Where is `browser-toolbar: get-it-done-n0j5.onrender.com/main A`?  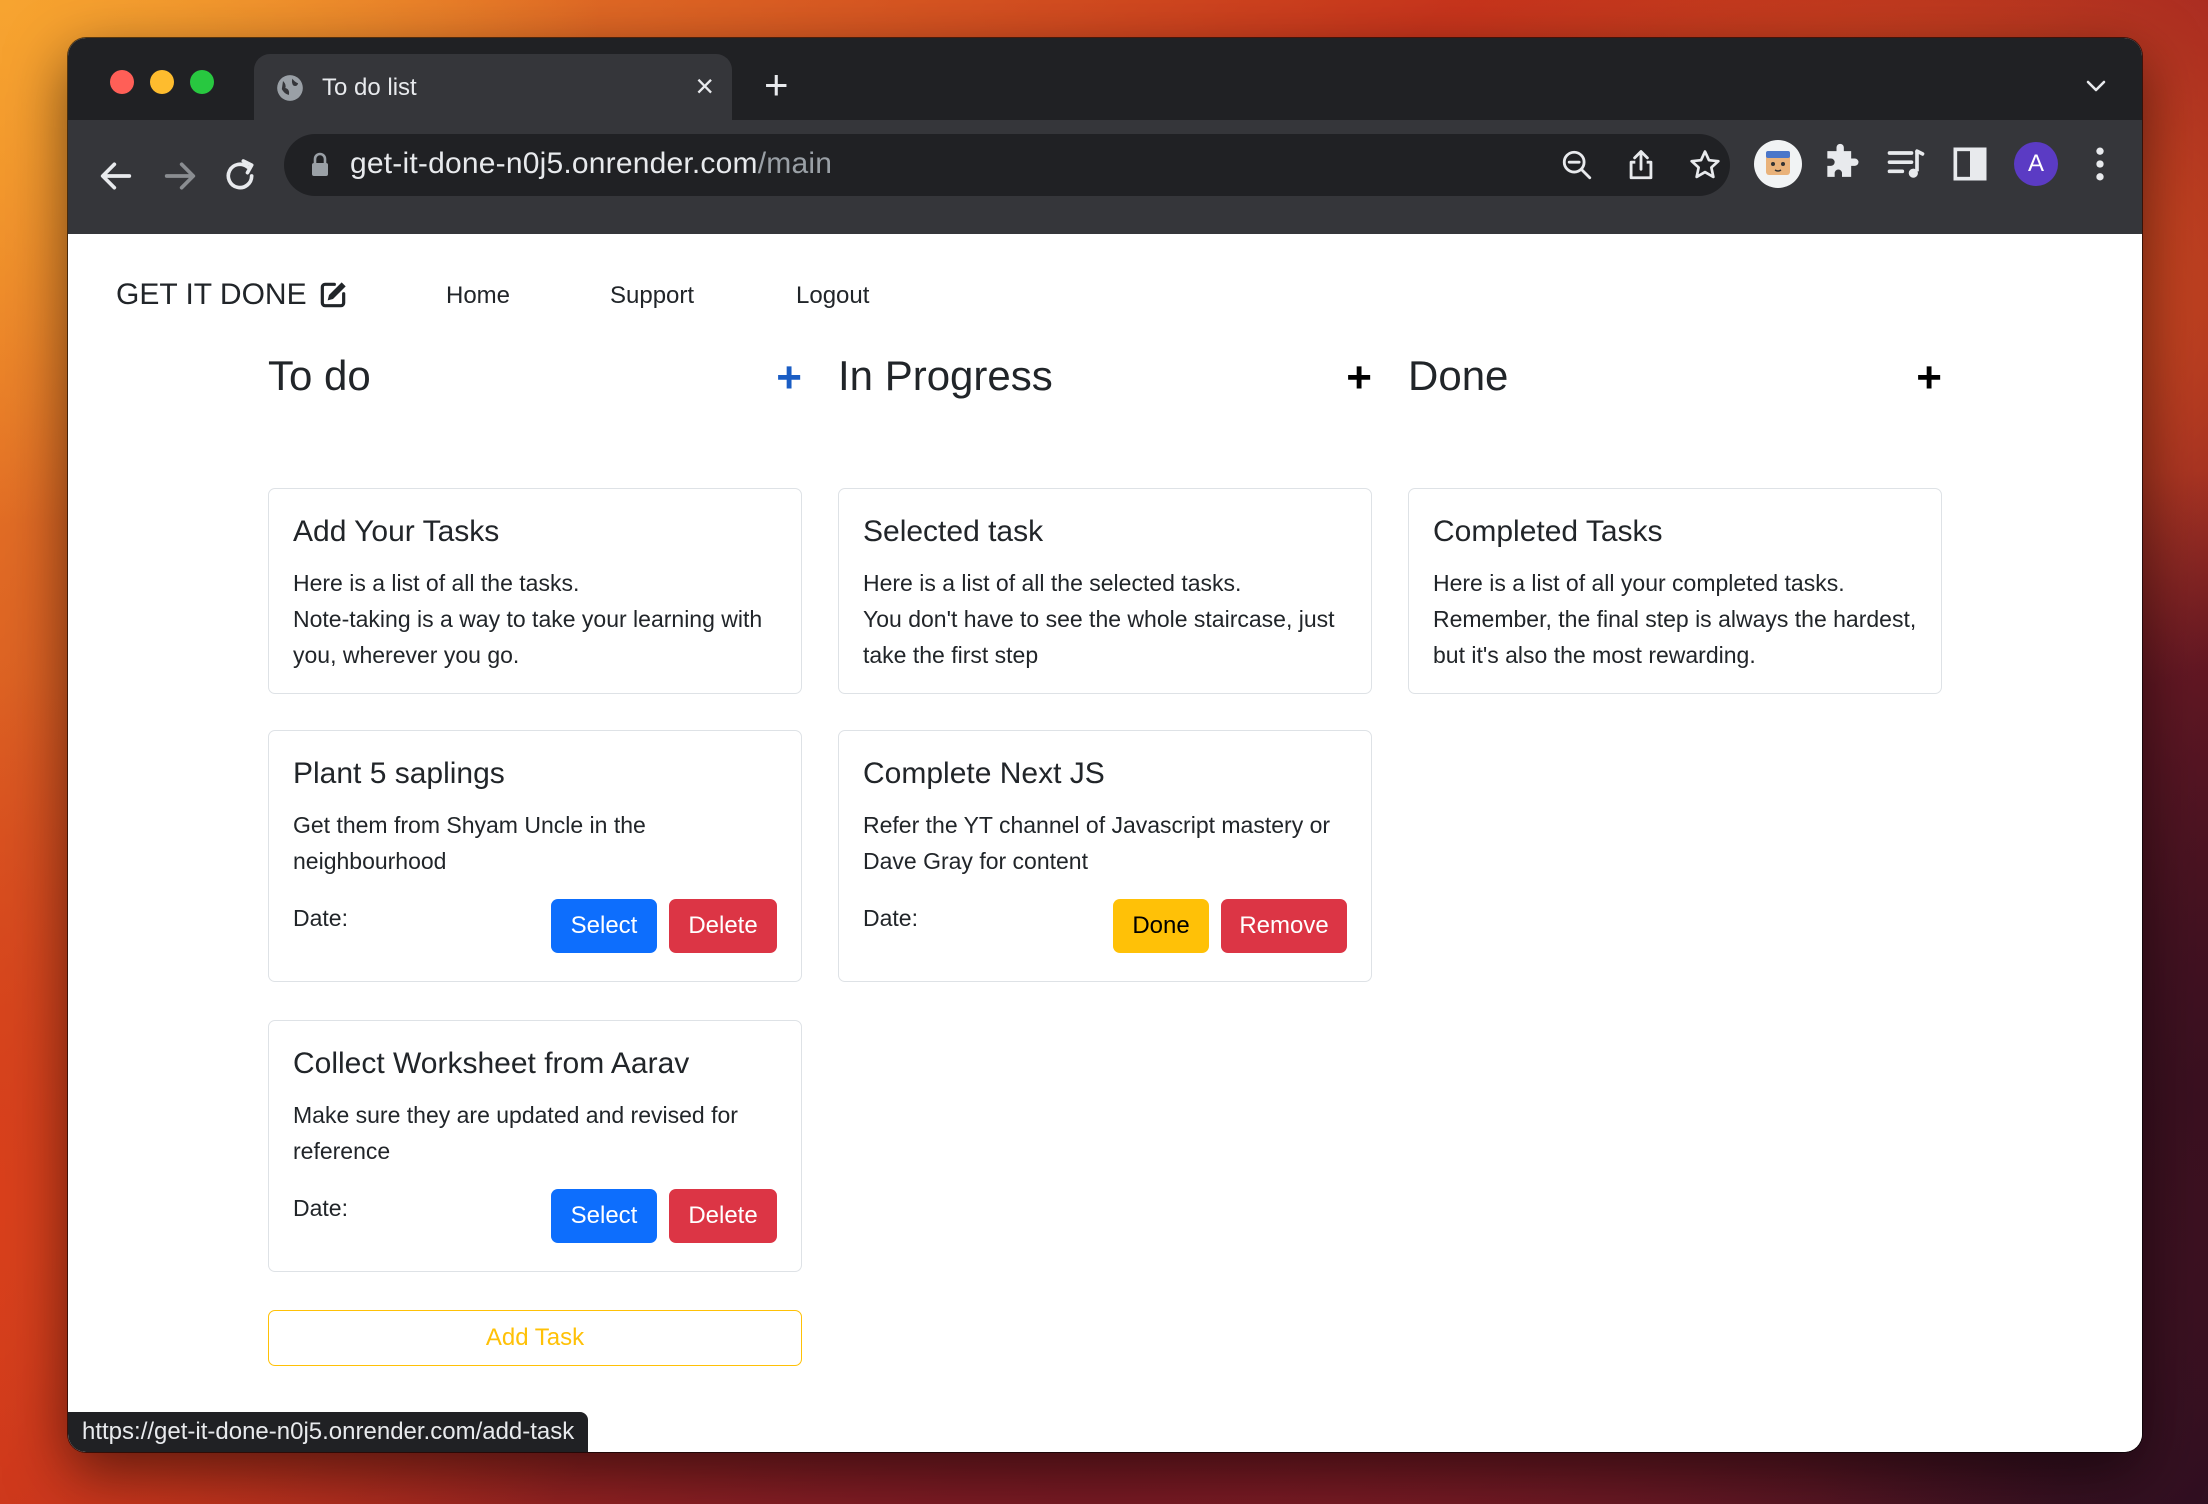
browser-toolbar: get-it-done-n0j5.onrender.com/main A is located at coordinates (1105, 178).